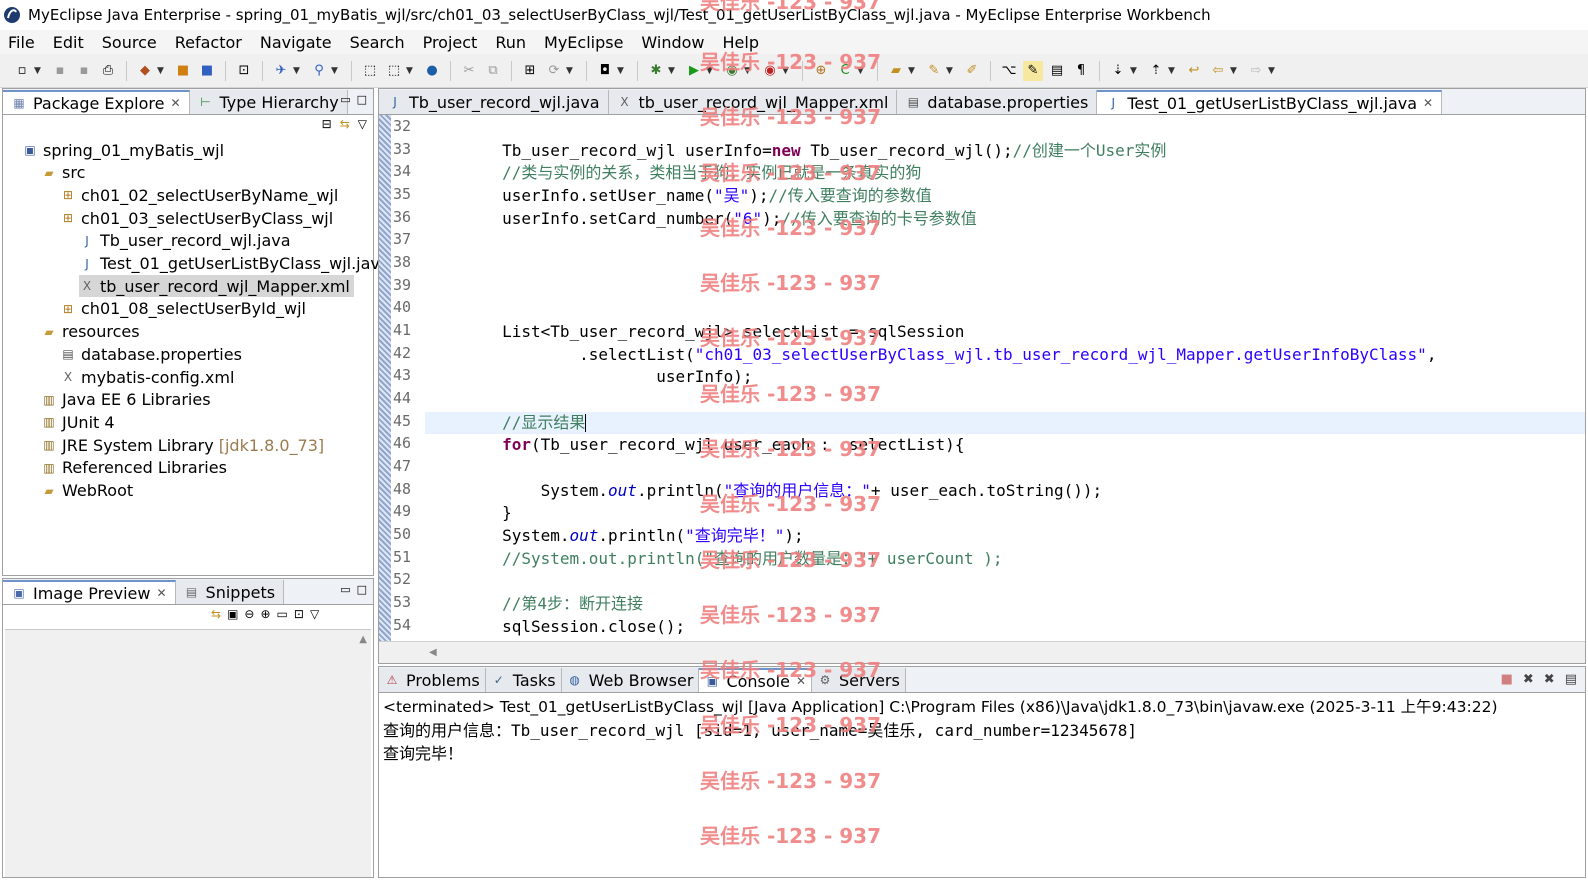 This screenshot has width=1588, height=888. Describe the element at coordinates (1081, 71) in the screenshot. I see `show-whitespace-icon: ¶` at that location.